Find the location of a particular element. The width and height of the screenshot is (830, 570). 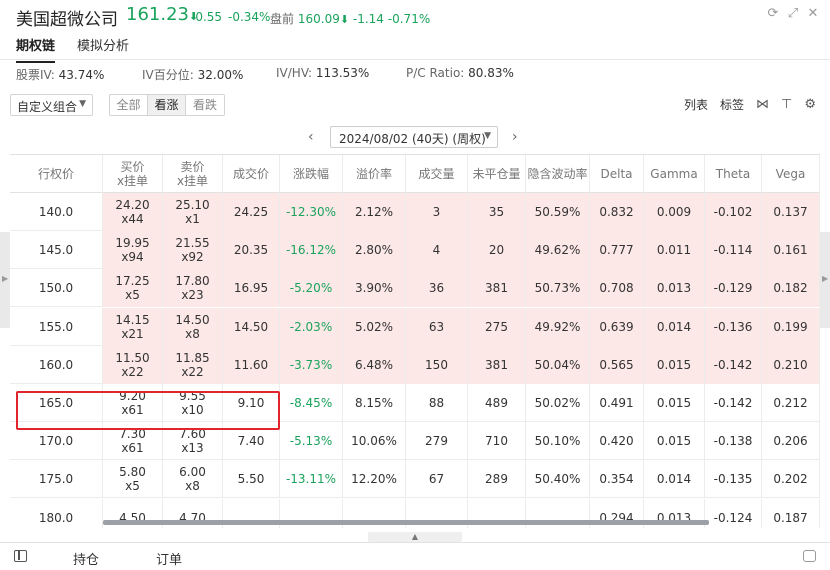

close-icon: ✕ is located at coordinates (813, 13).